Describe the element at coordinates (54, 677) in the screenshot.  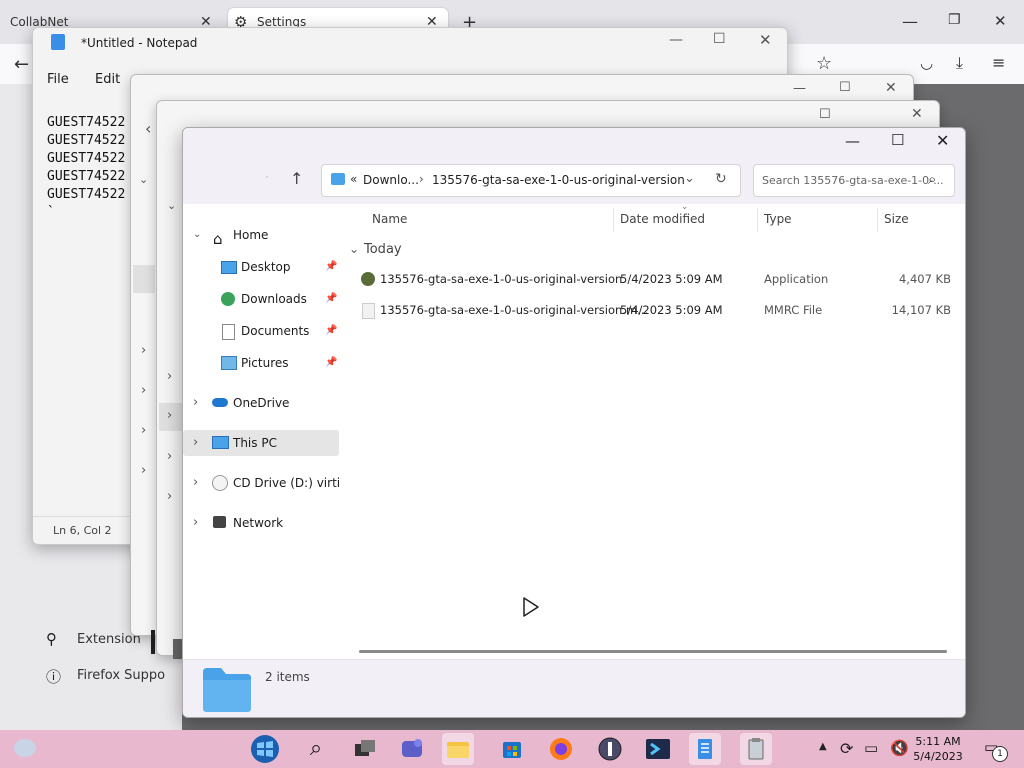
I see `help-icon: ⓘ` at that location.